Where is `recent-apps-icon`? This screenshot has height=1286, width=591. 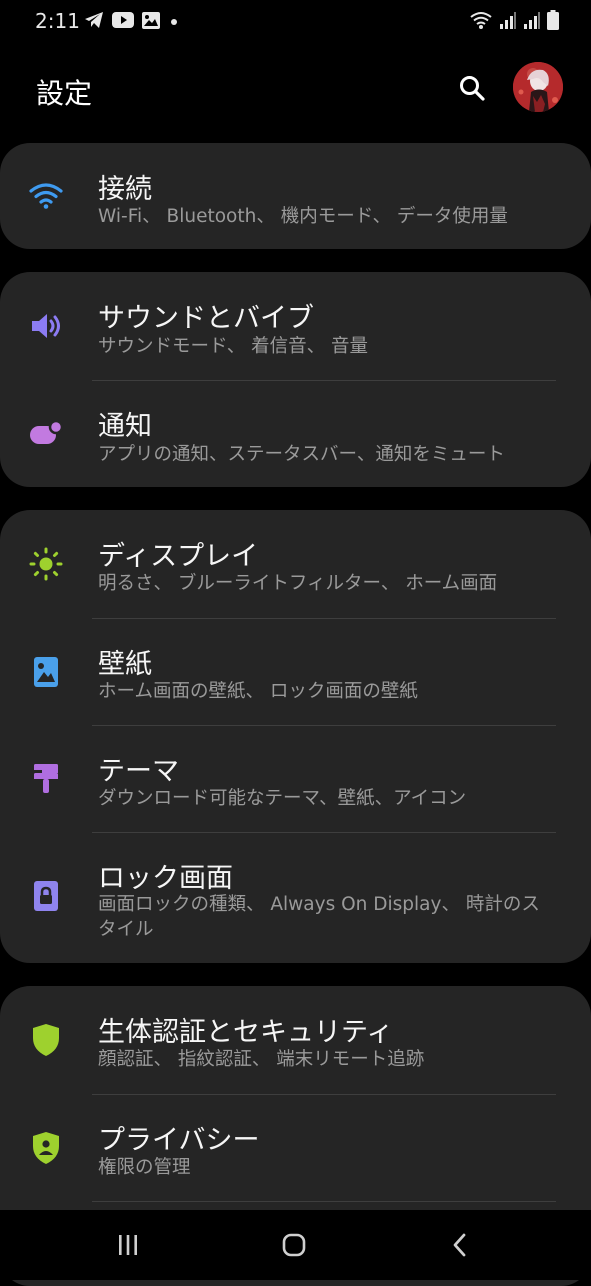
recent-apps-icon is located at coordinates (128, 1245).